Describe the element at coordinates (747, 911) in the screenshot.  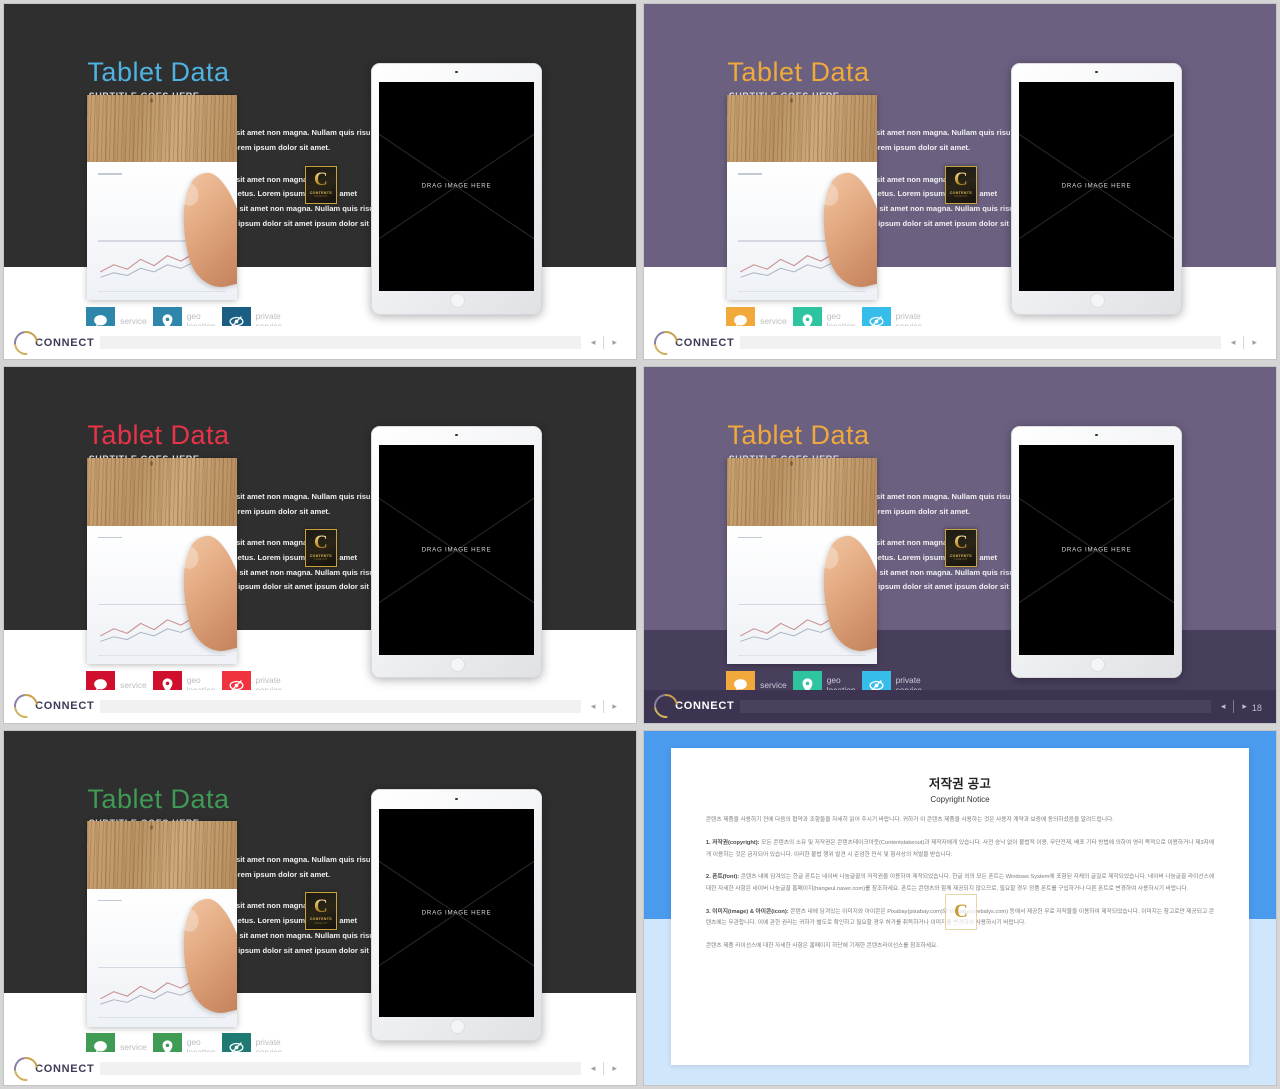
I see `copyright-item-3-label: 3. 이미지(image) & 아이콘(icon):` at that location.